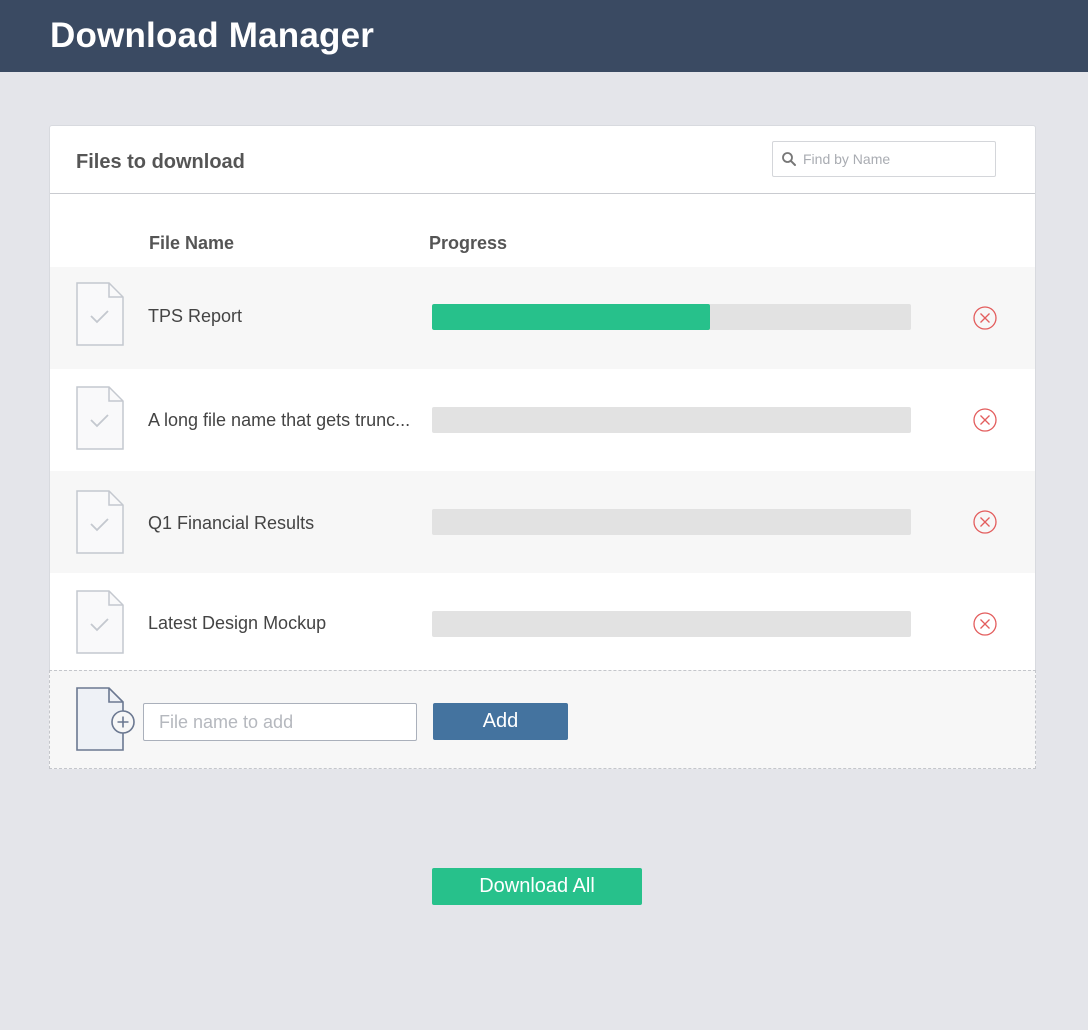 This screenshot has height=1030, width=1088. Describe the element at coordinates (160, 162) in the screenshot. I see `panel-title: Files to download` at that location.